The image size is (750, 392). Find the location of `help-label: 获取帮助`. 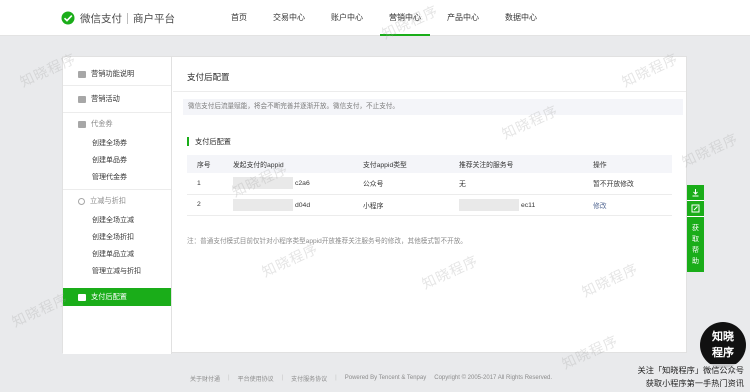

help-label: 获取帮助 is located at coordinates (695, 245).